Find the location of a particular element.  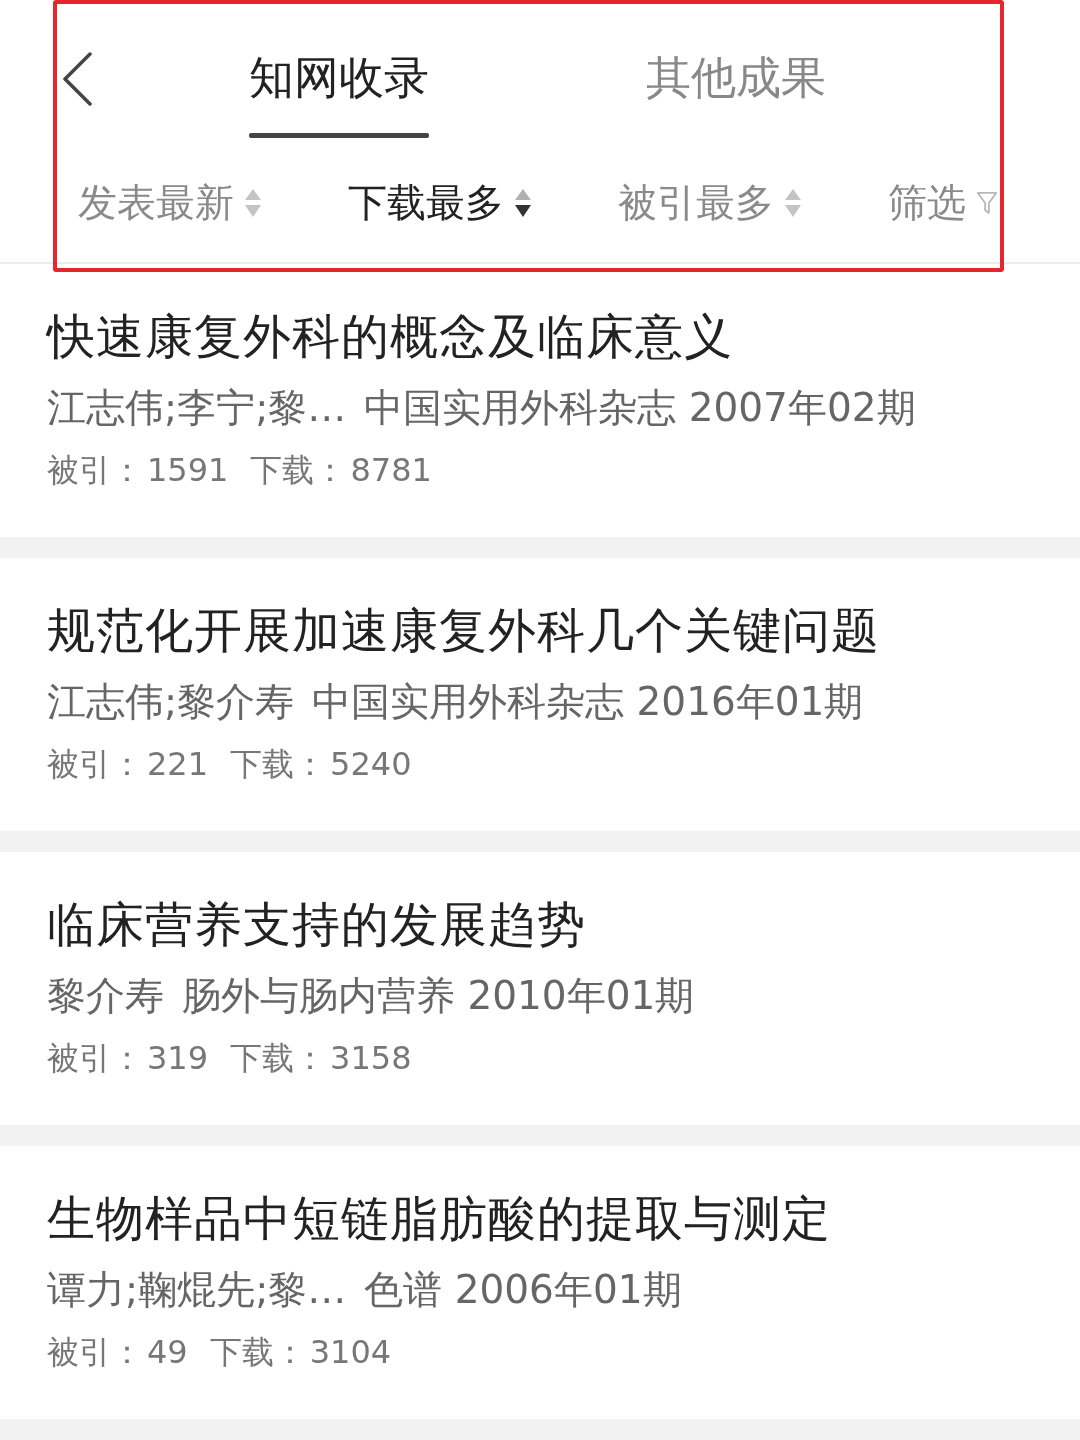

back-icon is located at coordinates (77, 79).